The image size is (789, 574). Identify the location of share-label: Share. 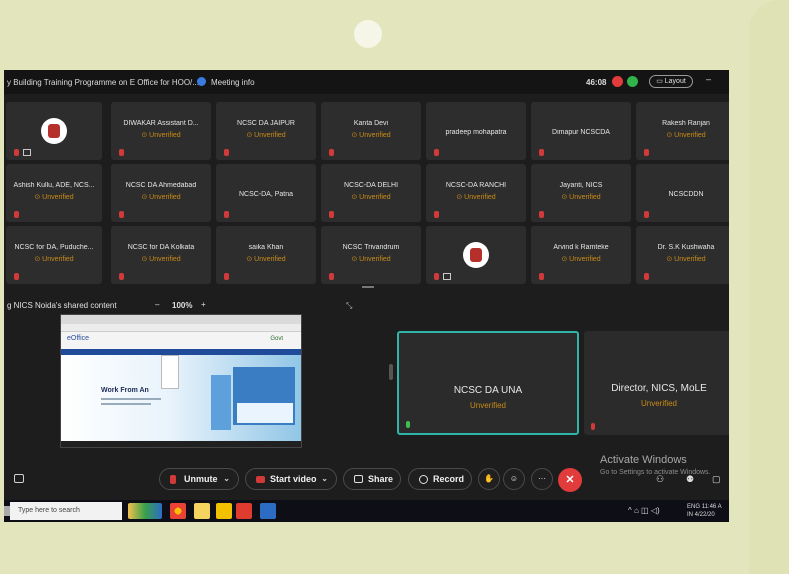
(381, 479).